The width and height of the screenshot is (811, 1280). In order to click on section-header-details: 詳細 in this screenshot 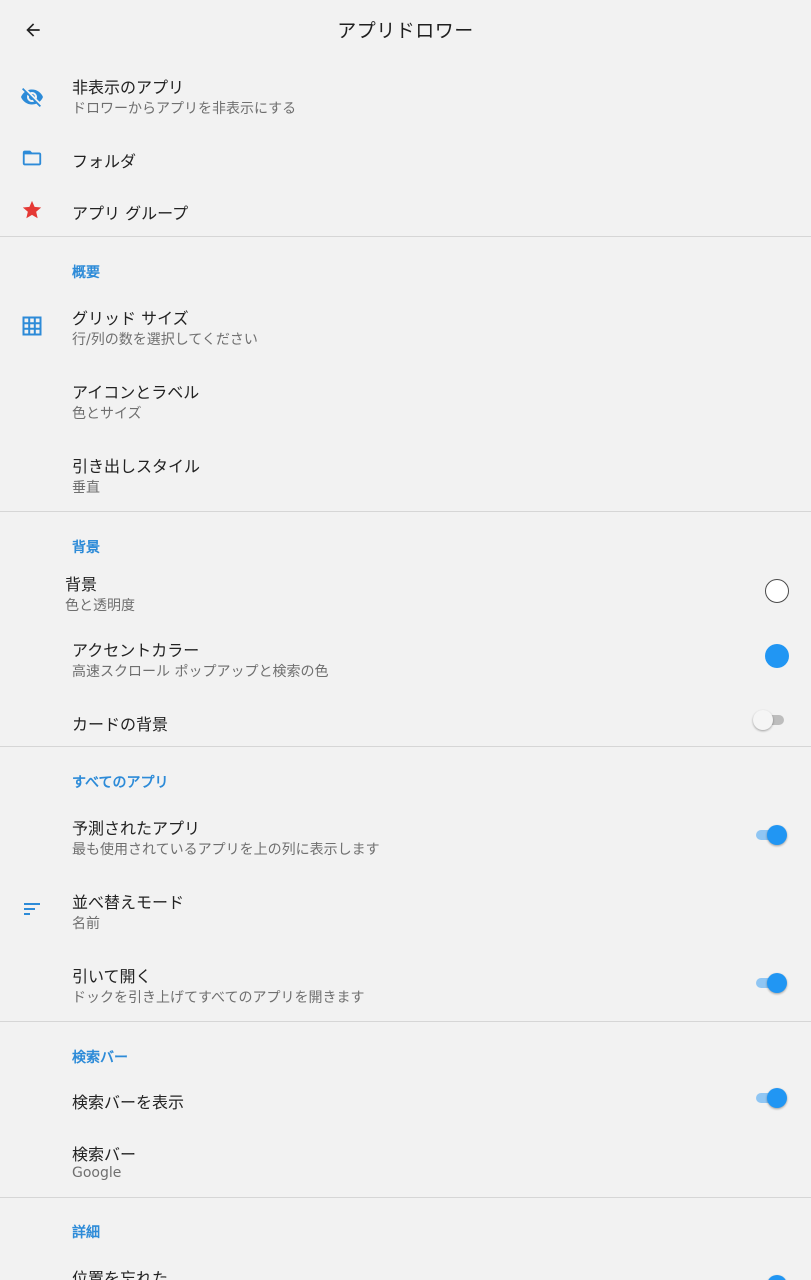, I will do `click(86, 1233)`.